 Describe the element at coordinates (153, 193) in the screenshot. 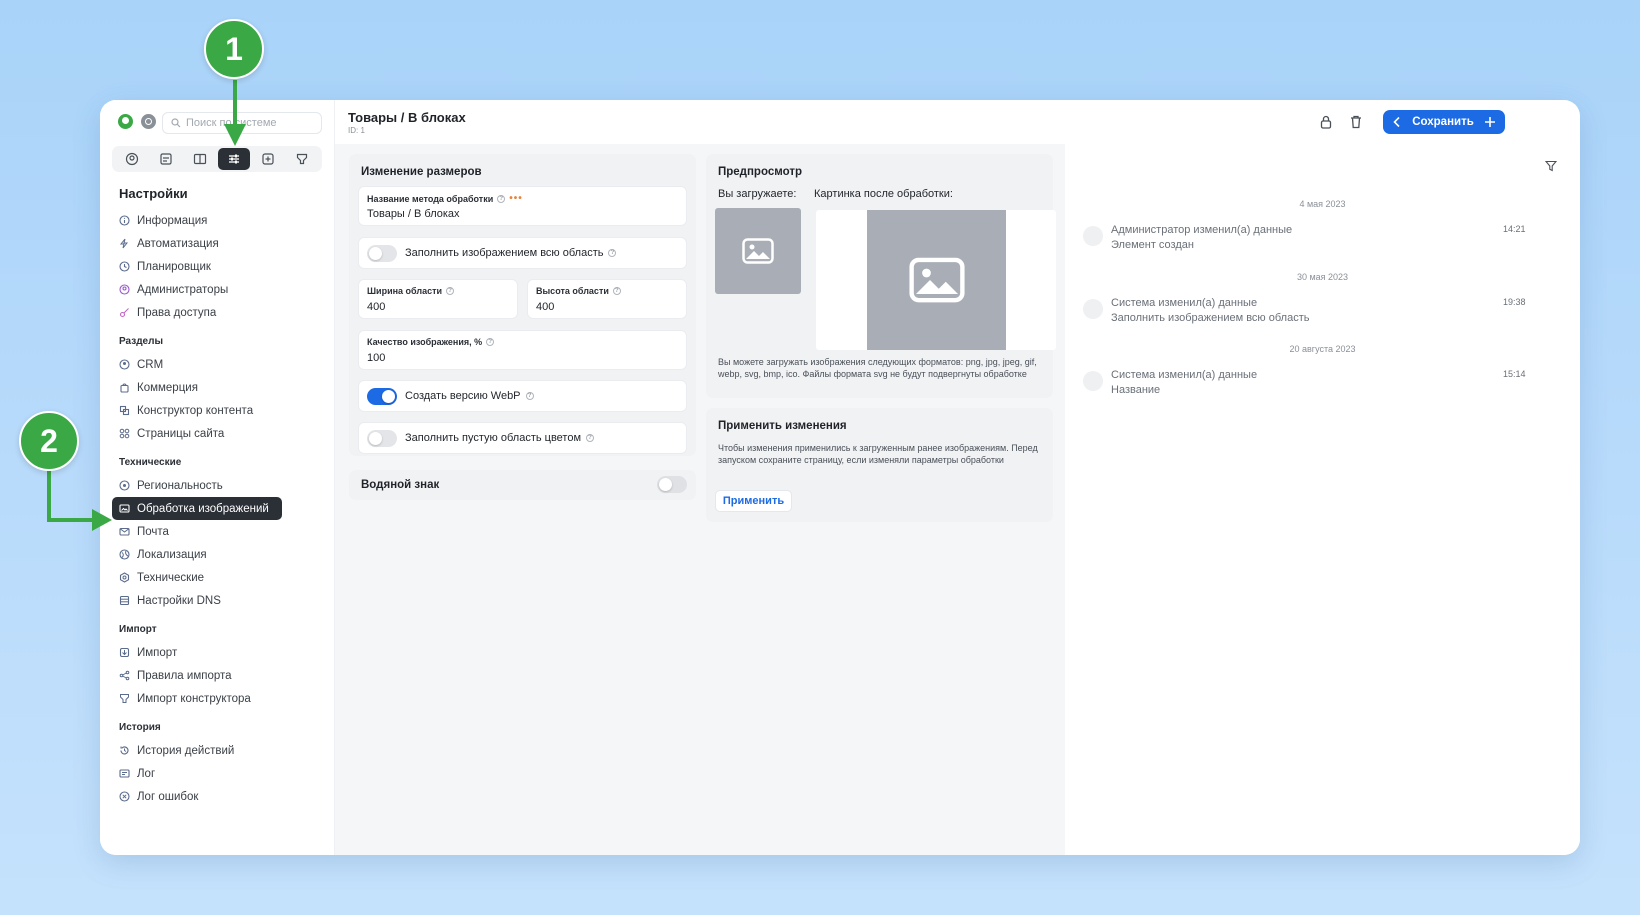

I see `nav-heading: Настройки` at that location.